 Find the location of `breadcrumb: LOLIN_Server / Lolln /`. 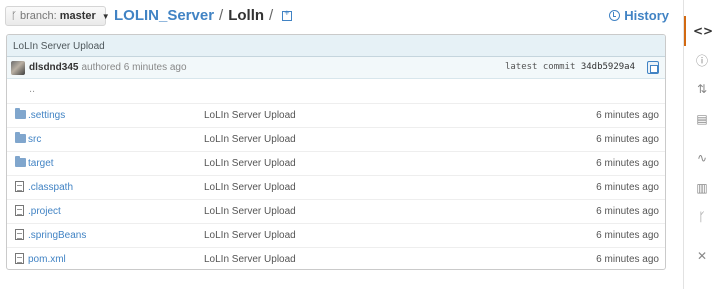

breadcrumb: LOLIN_Server / Lolln / is located at coordinates (203, 15).